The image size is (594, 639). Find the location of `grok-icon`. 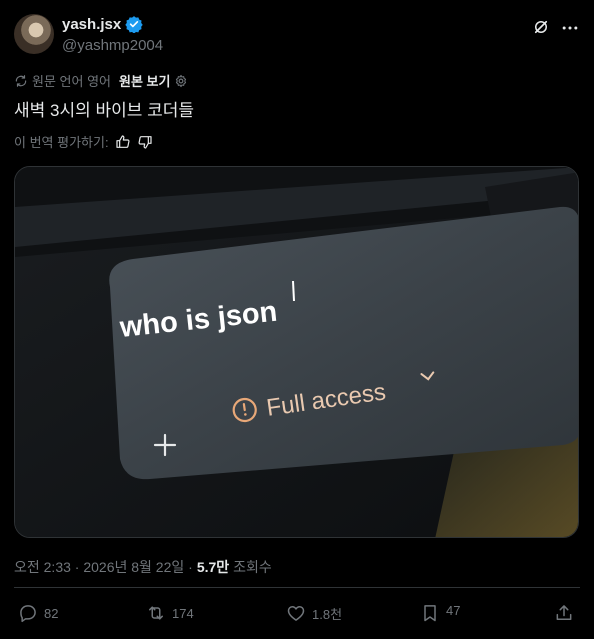

grok-icon is located at coordinates (541, 27).